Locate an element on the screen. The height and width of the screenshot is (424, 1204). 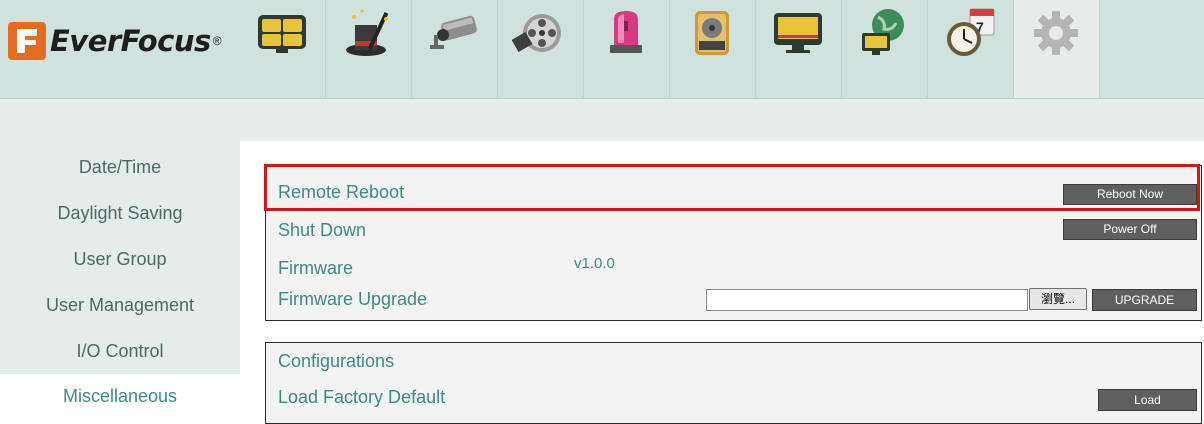
everfocus-logo: EverFocus ® is located at coordinates (115, 41).